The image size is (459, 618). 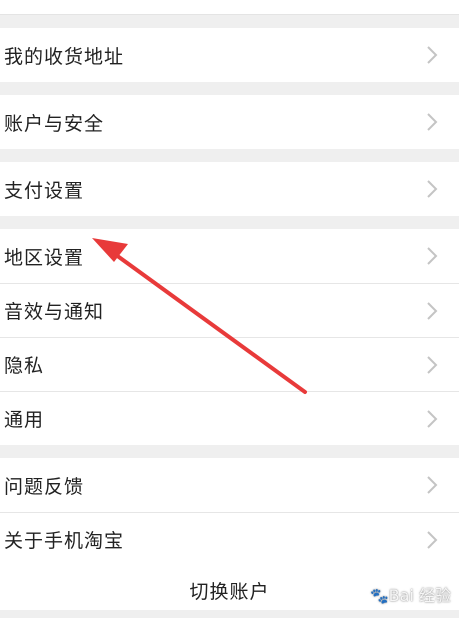 What do you see at coordinates (229, 310) in the screenshot?
I see `row-sound-notifications: 音效与通知` at bounding box center [229, 310].